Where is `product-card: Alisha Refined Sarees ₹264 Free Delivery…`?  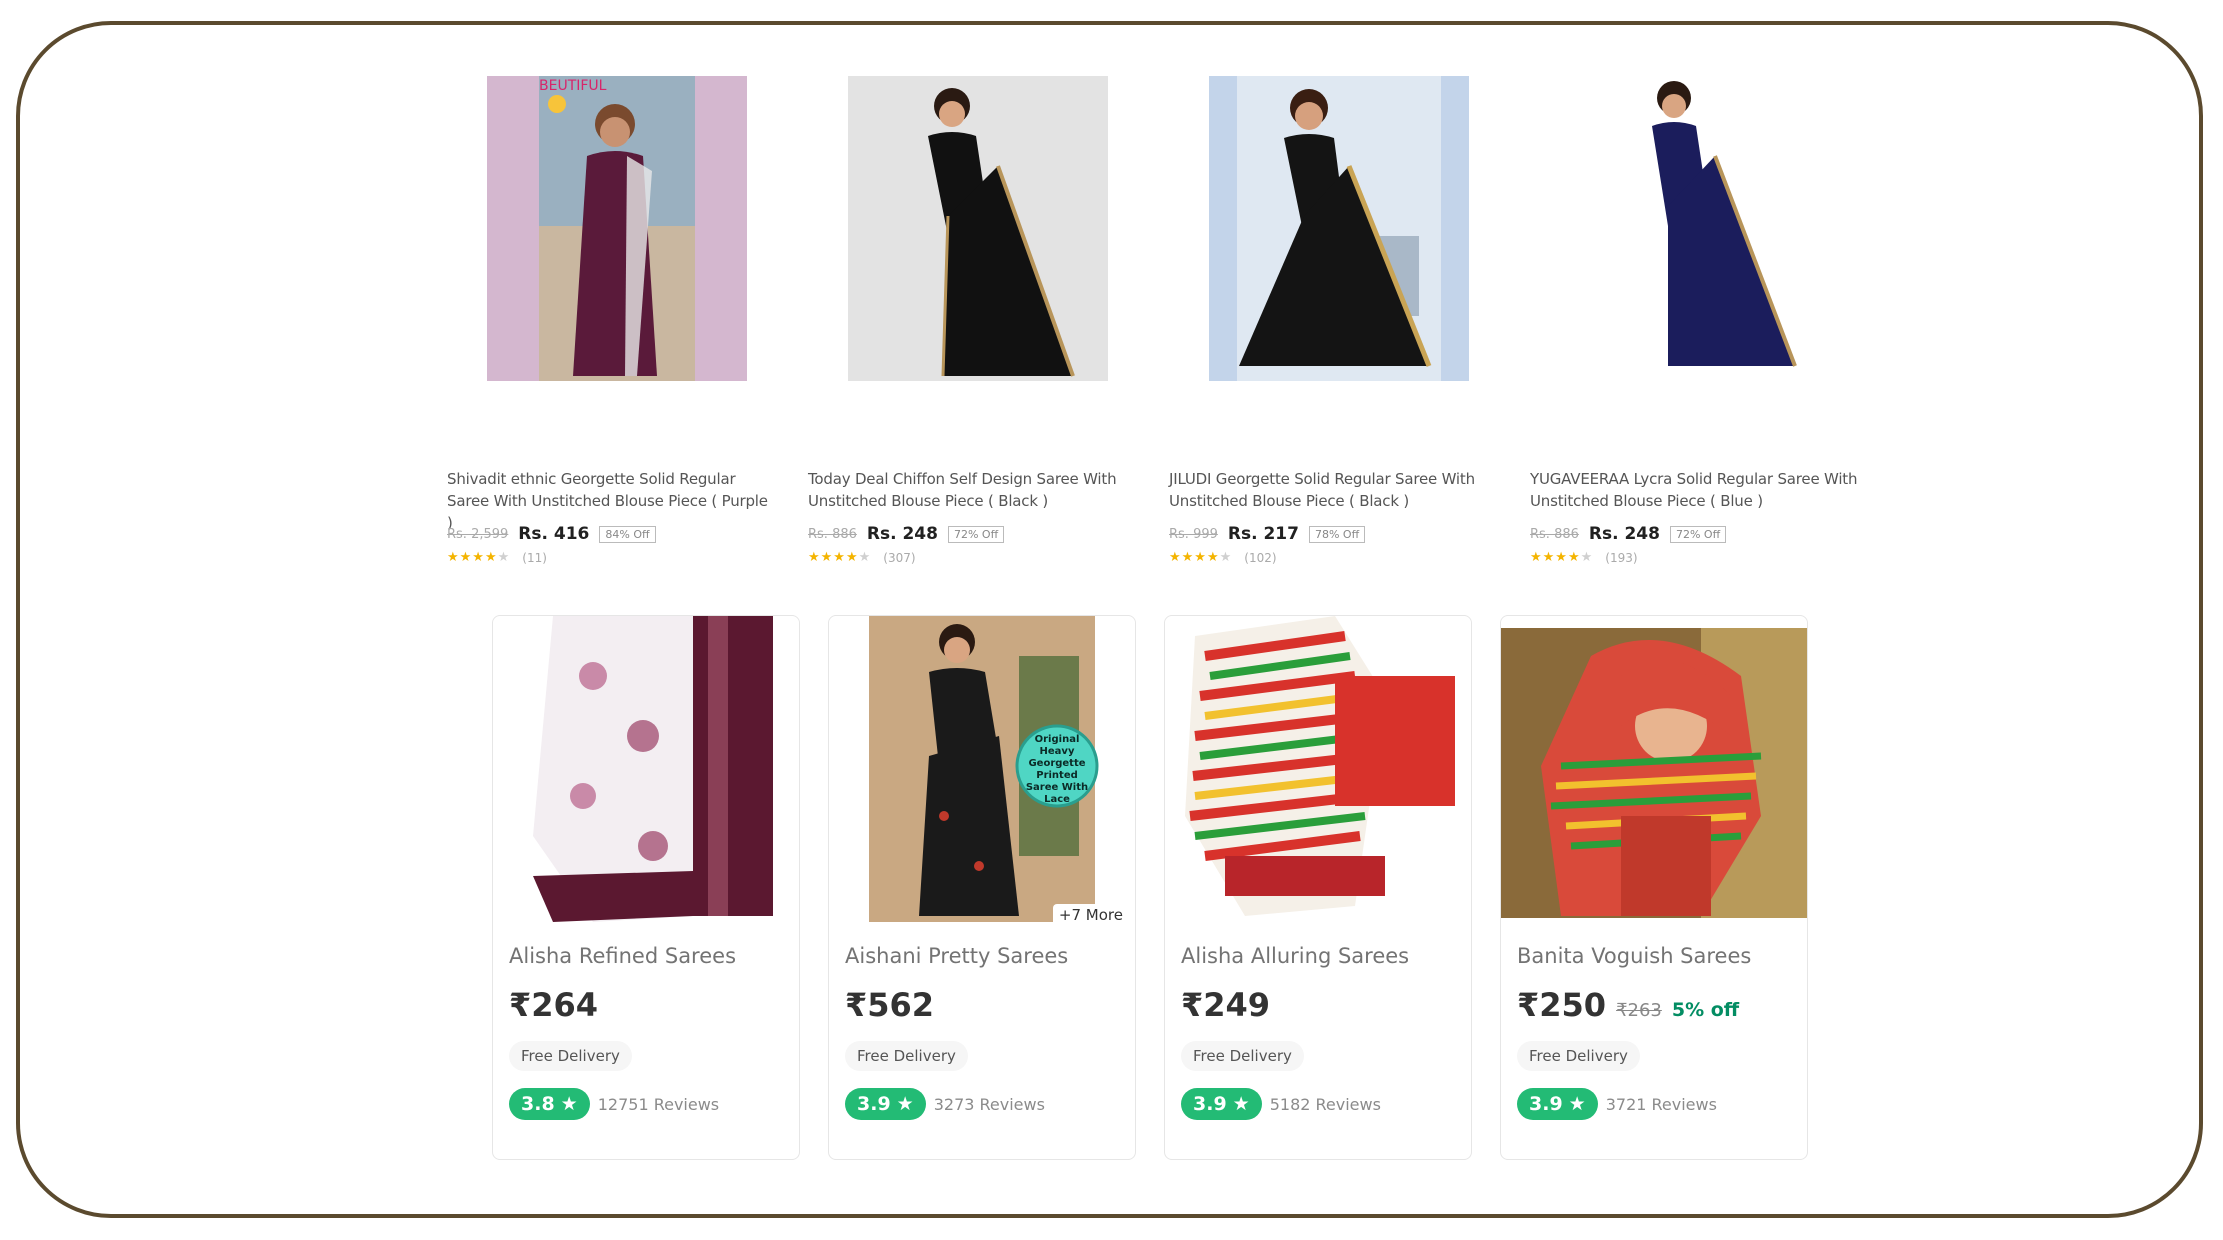 product-card: Alisha Refined Sarees ₹264 Free Delivery… is located at coordinates (646, 887).